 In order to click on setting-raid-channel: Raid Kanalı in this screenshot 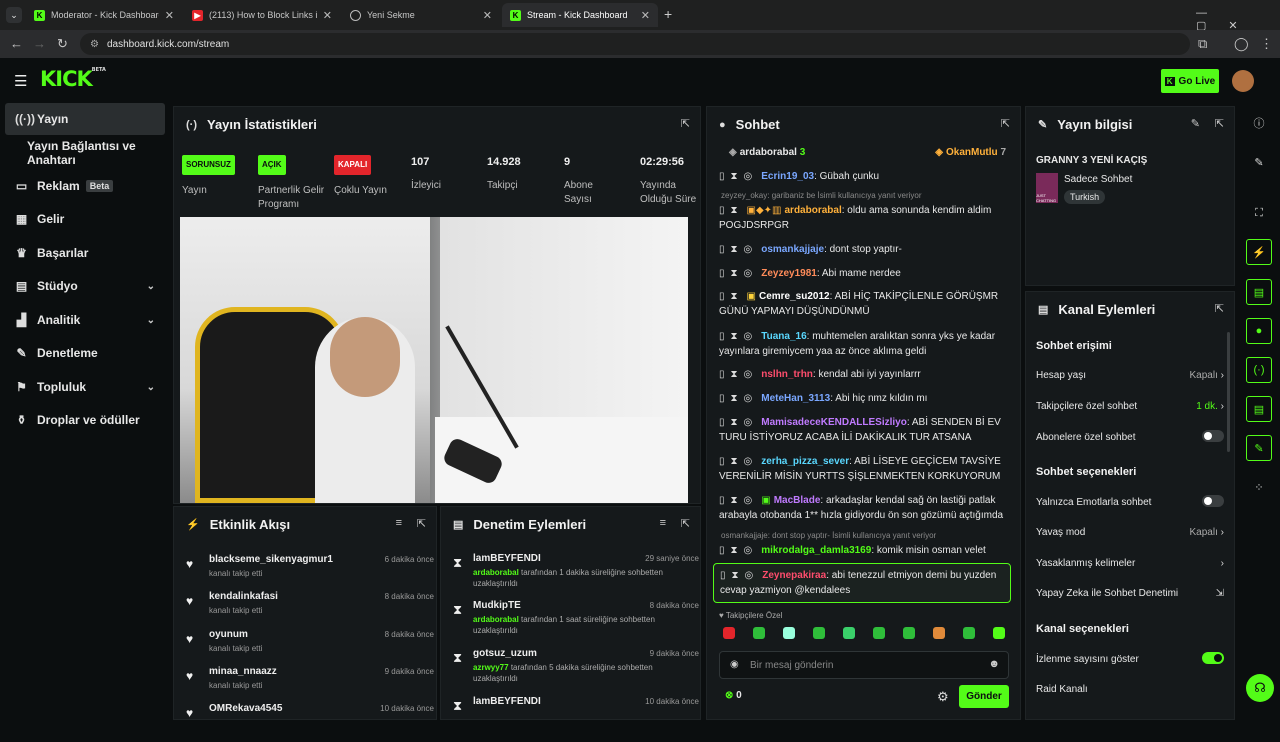, I will do `click(1130, 689)`.